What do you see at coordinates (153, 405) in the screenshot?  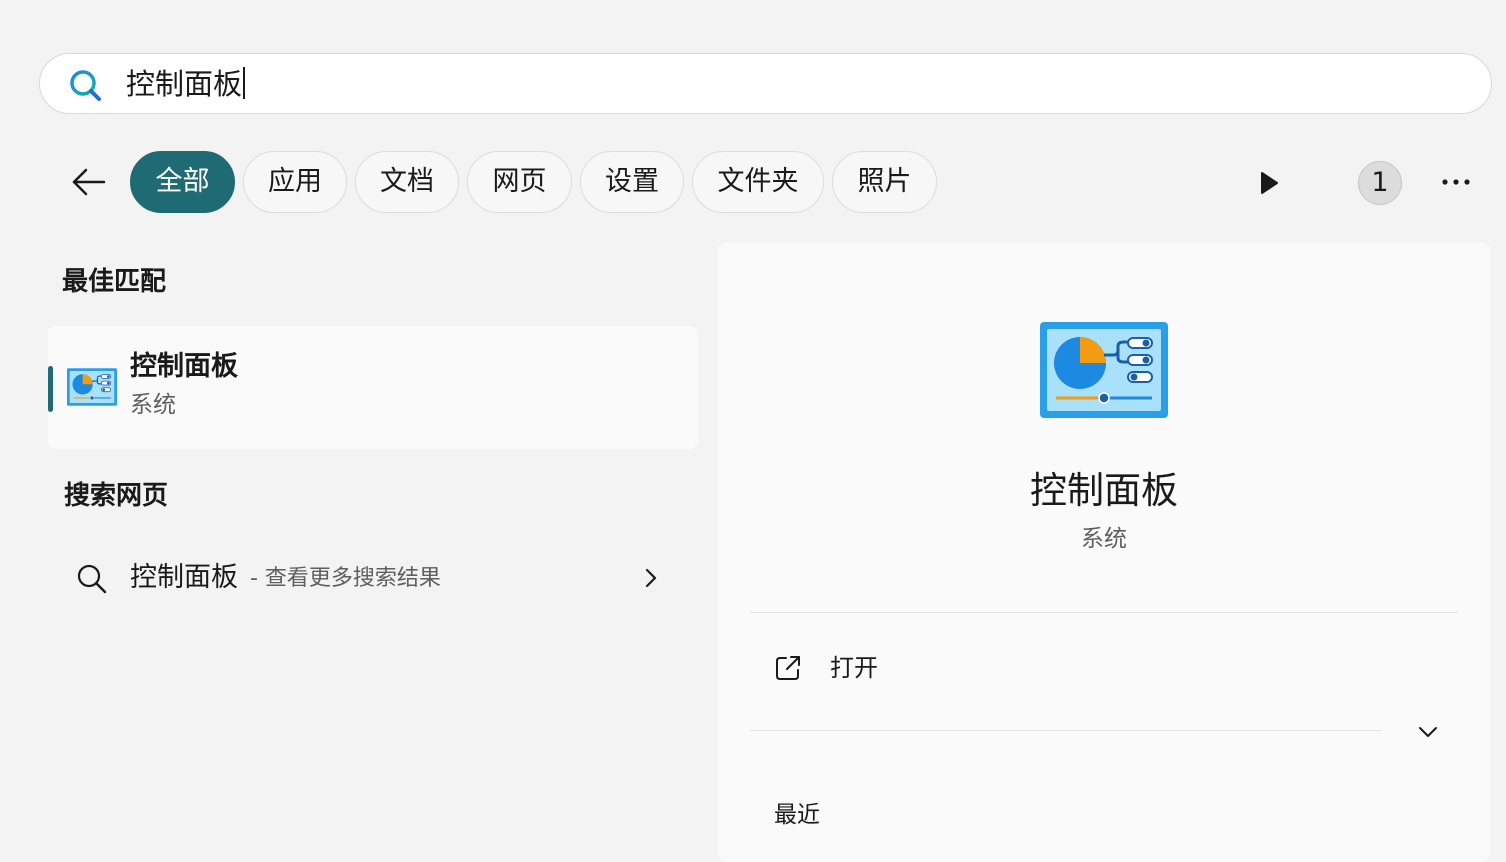 I see `best-match-subtitle: 系统` at bounding box center [153, 405].